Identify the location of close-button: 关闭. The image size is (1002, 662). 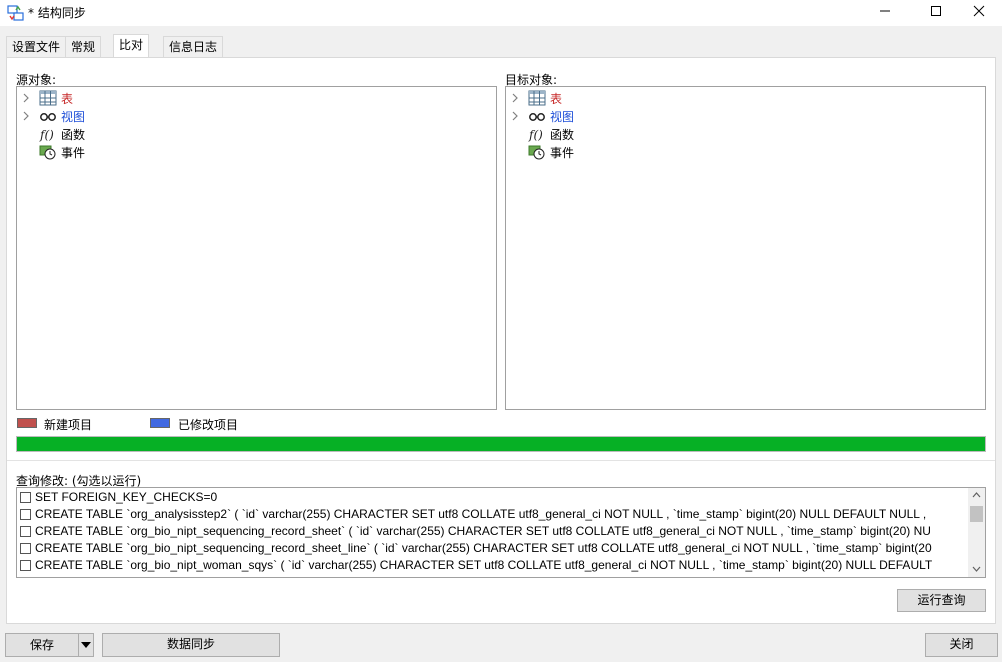
(961, 645).